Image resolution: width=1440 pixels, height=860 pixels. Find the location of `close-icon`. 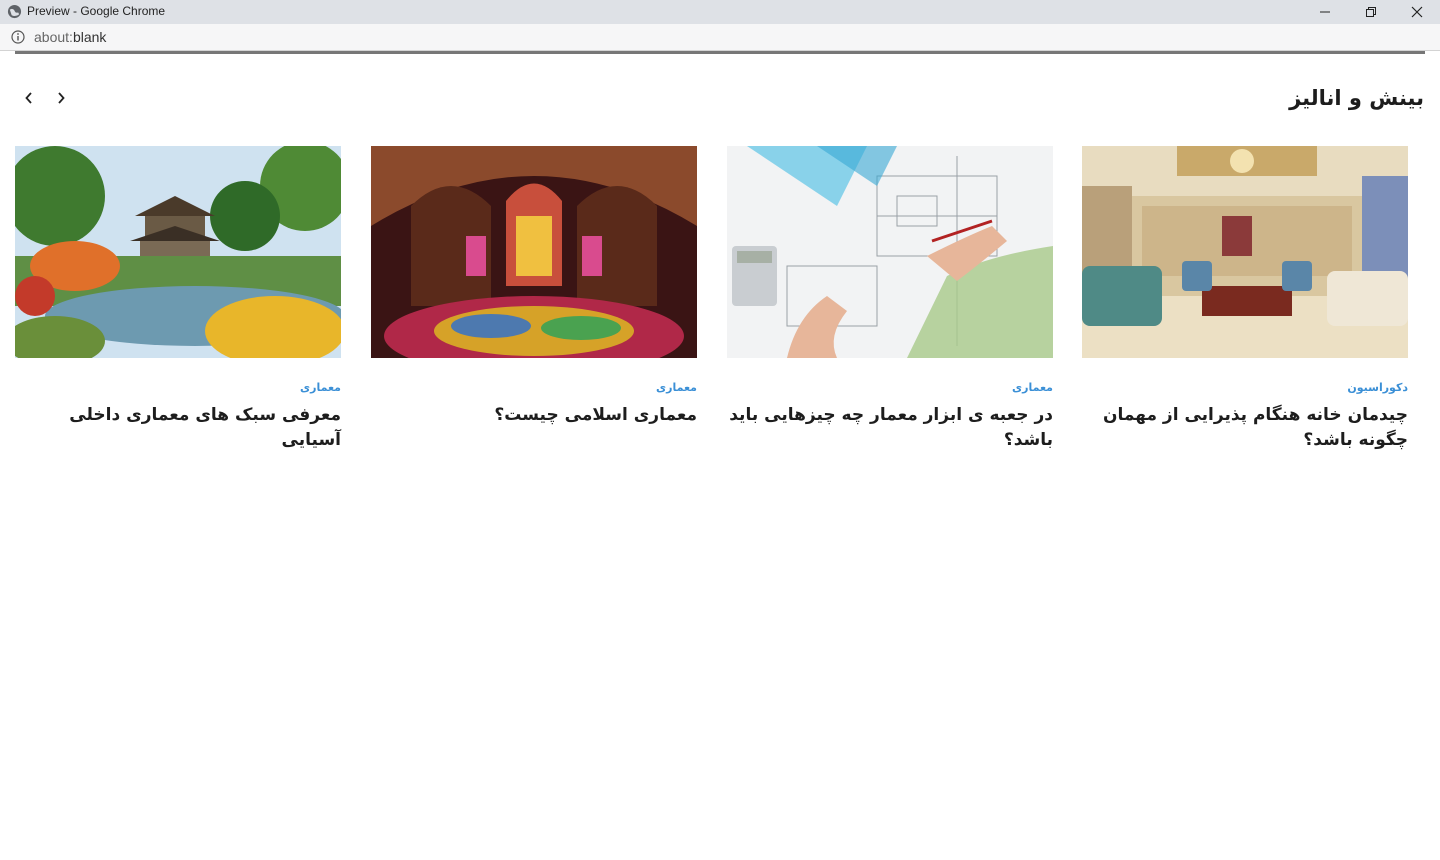

close-icon is located at coordinates (1417, 12).